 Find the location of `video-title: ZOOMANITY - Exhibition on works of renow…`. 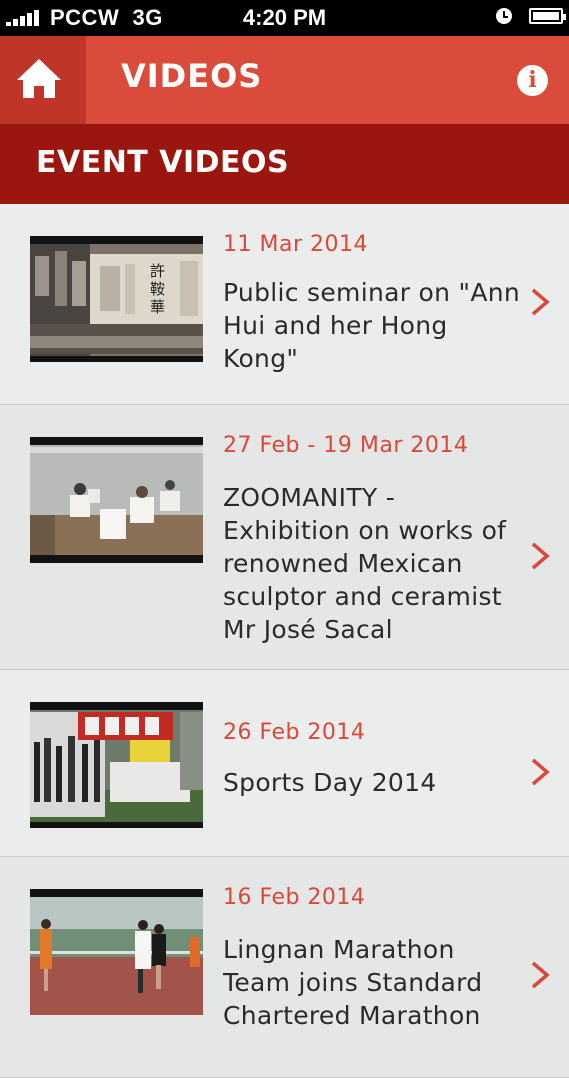

video-title: ZOOMANITY - Exhibition on works of renow… is located at coordinates (365, 563).